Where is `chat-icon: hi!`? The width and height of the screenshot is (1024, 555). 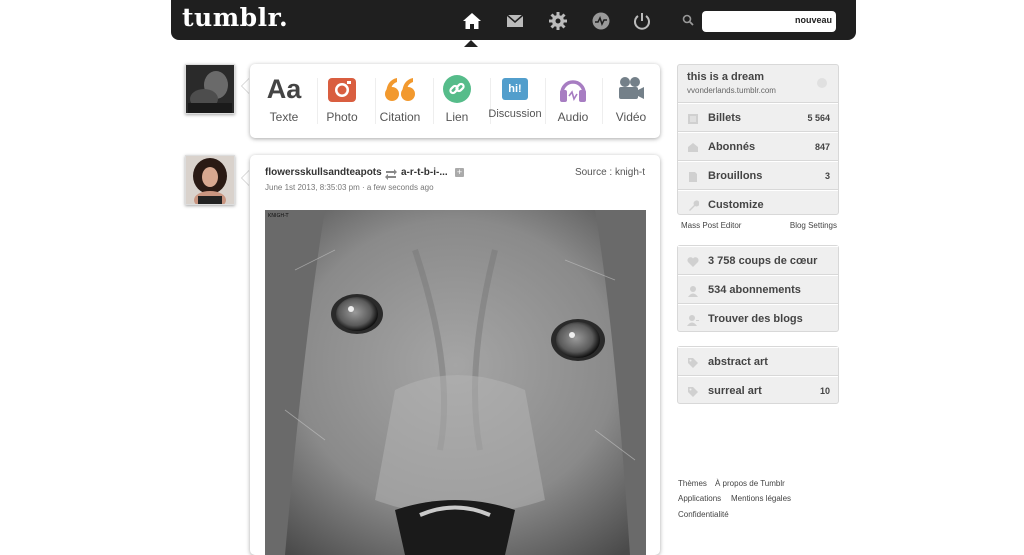
chat-icon: hi! is located at coordinates (515, 89).